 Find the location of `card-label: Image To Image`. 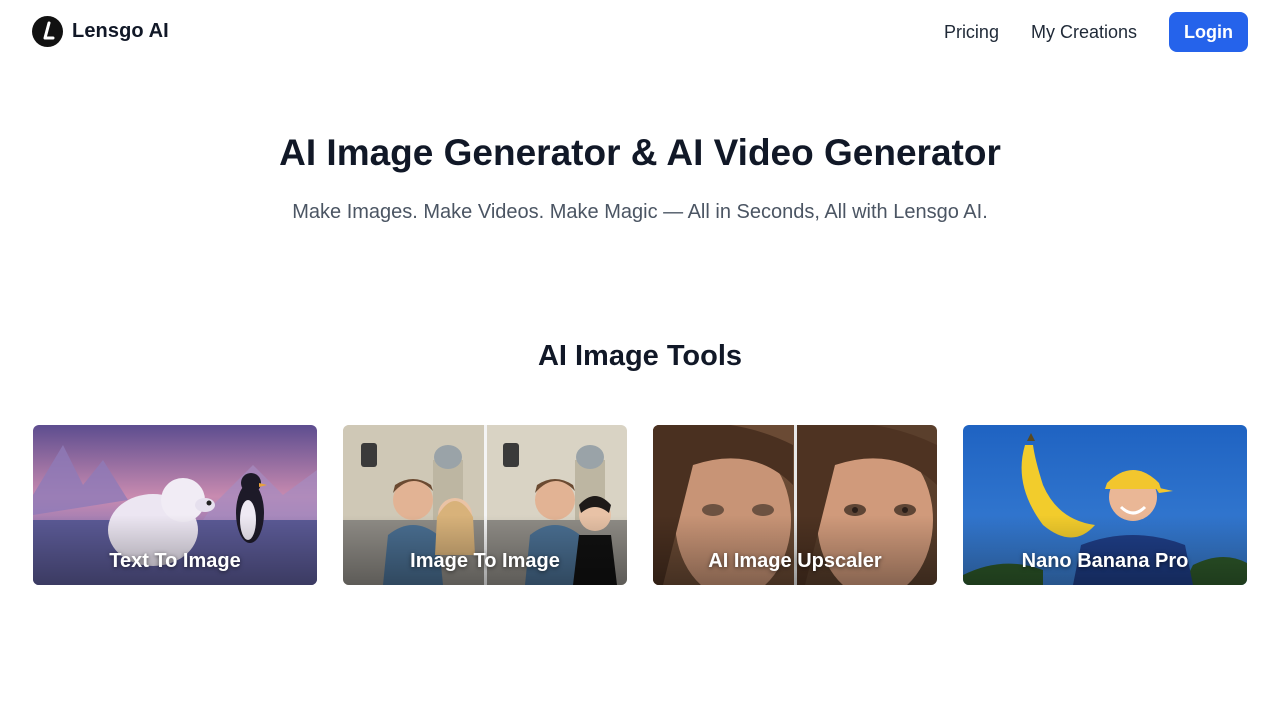

card-label: Image To Image is located at coordinates (485, 561).